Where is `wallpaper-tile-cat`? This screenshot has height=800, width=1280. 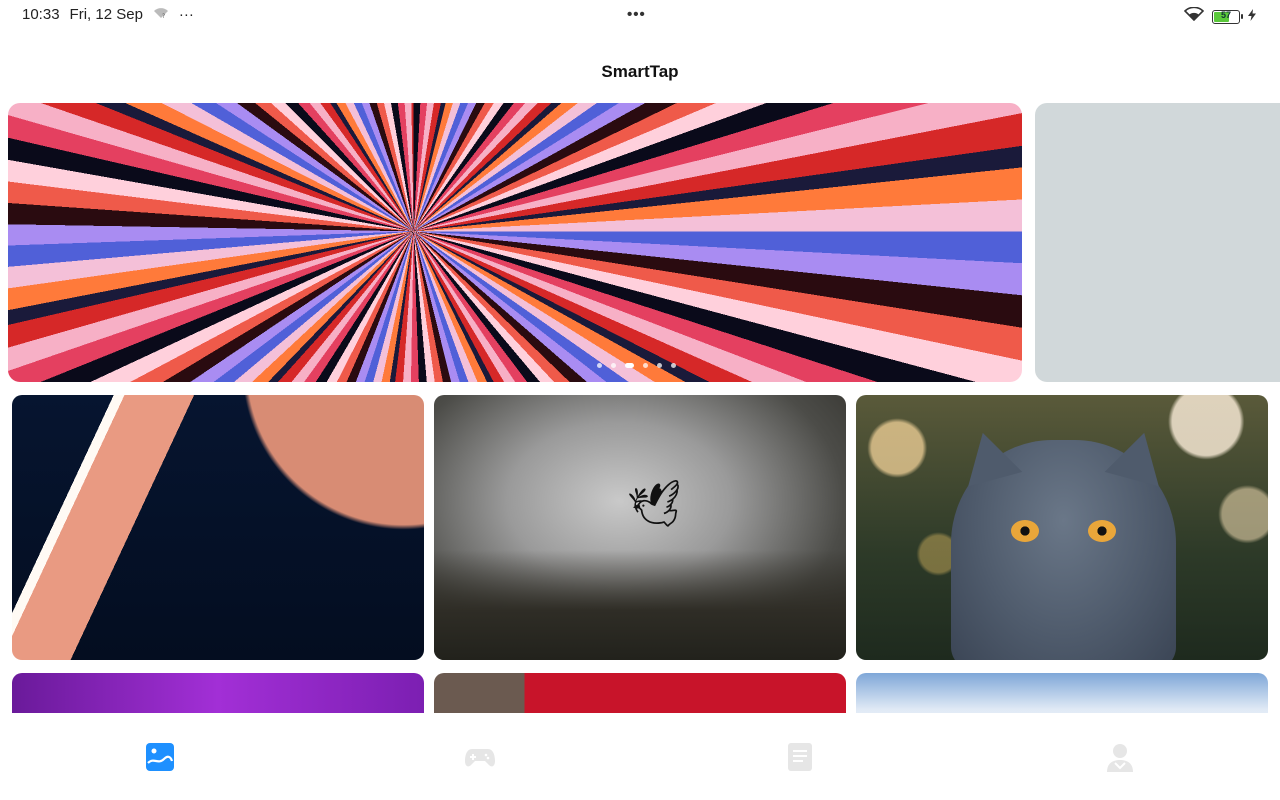
wallpaper-tile-cat is located at coordinates (1062, 527).